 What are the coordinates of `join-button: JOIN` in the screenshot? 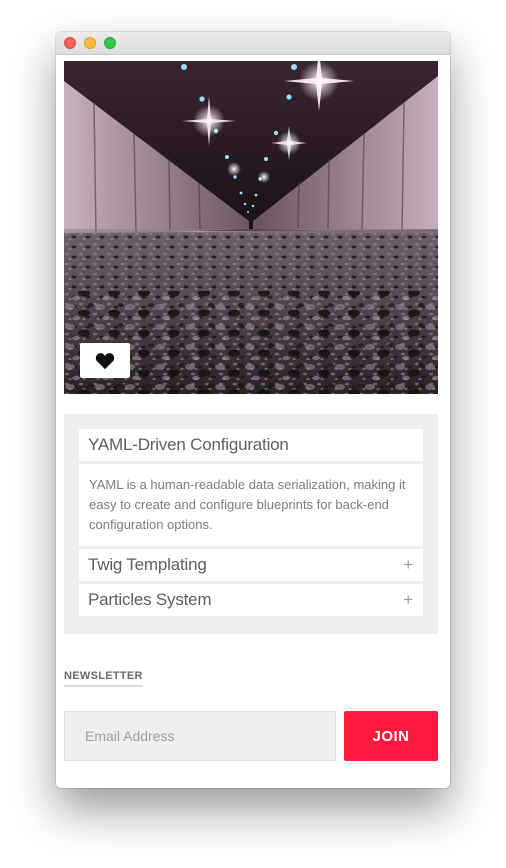 It's located at (391, 736).